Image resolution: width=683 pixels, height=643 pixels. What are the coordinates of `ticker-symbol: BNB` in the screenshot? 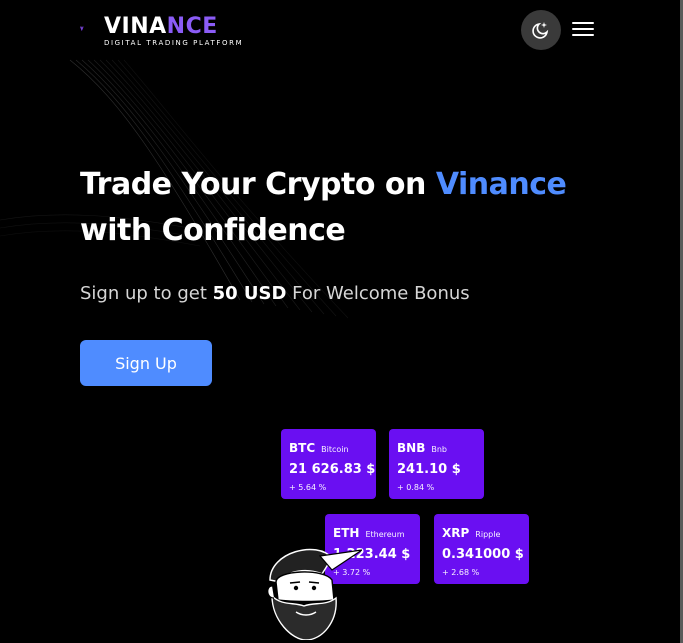 It's located at (411, 448).